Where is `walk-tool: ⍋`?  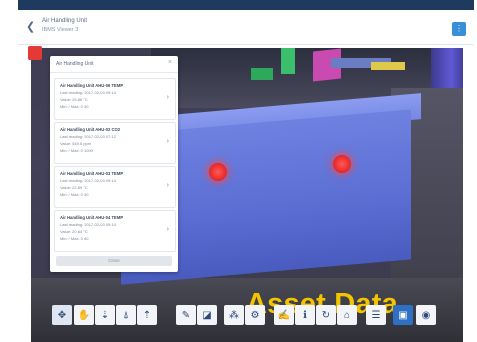
walk-tool: ⍋ is located at coordinates (126, 315).